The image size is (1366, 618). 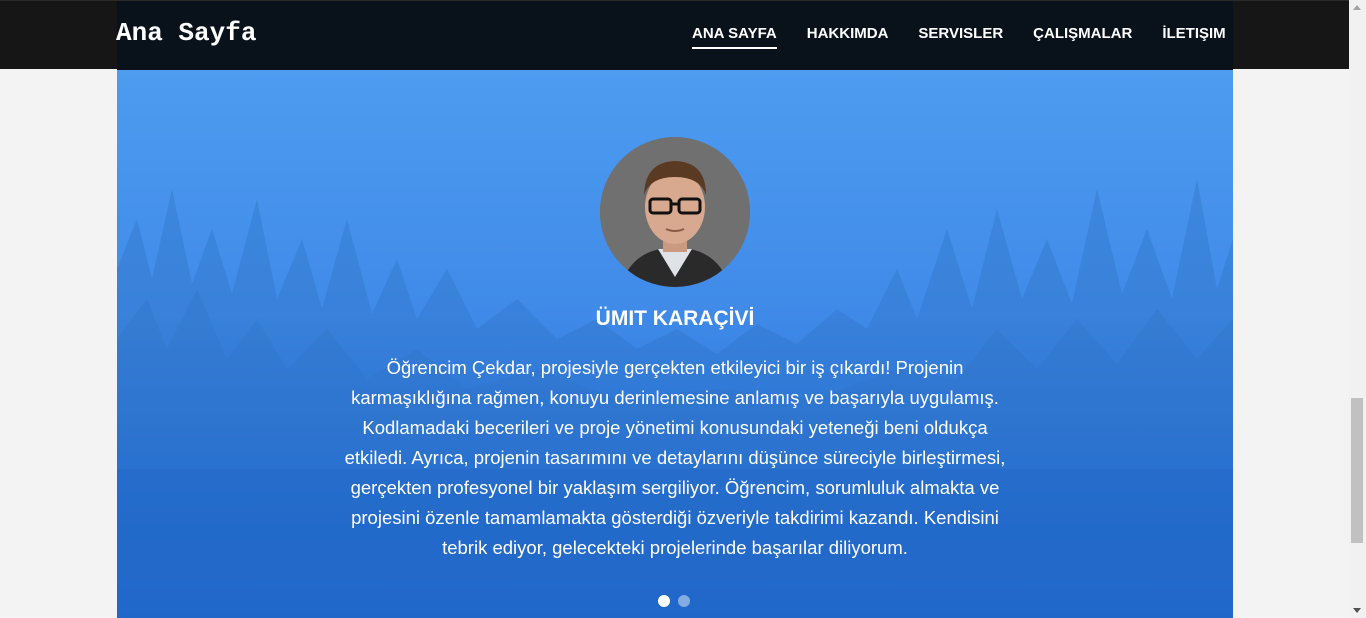 What do you see at coordinates (1357, 7) in the screenshot?
I see `scroll-up-arrow-icon` at bounding box center [1357, 7].